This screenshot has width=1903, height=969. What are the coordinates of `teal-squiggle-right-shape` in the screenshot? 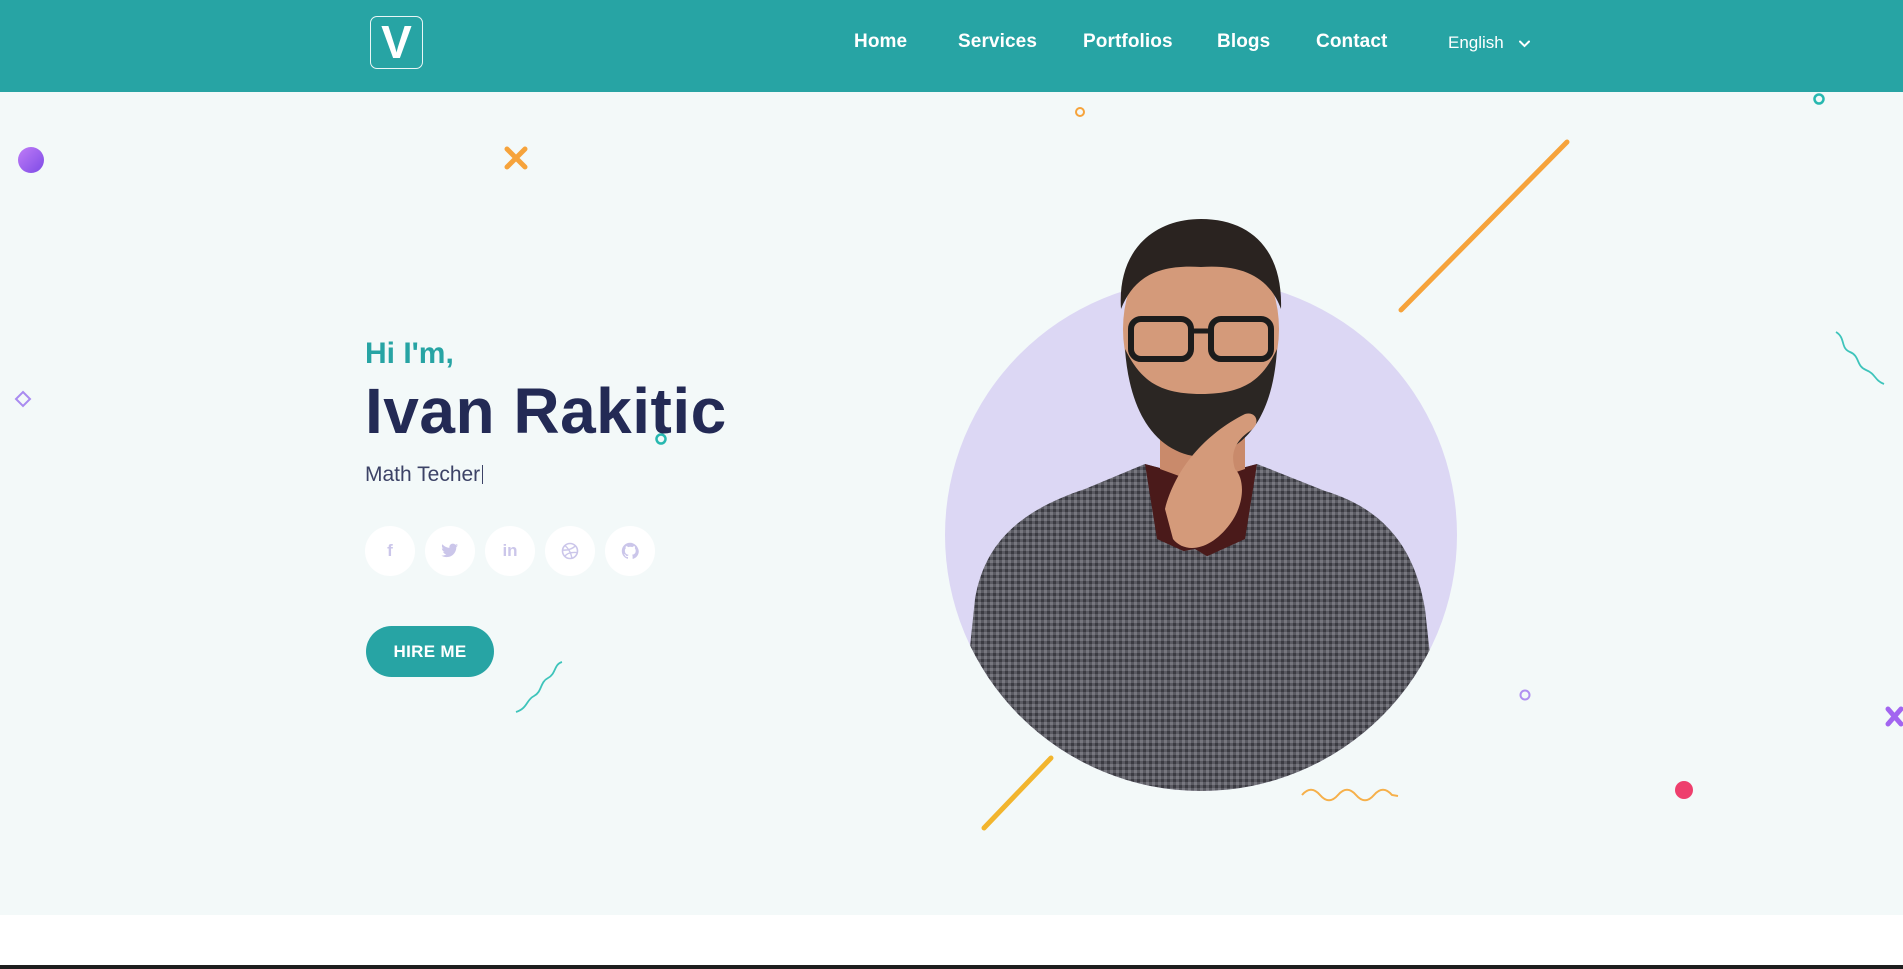 It's located at (1860, 358).